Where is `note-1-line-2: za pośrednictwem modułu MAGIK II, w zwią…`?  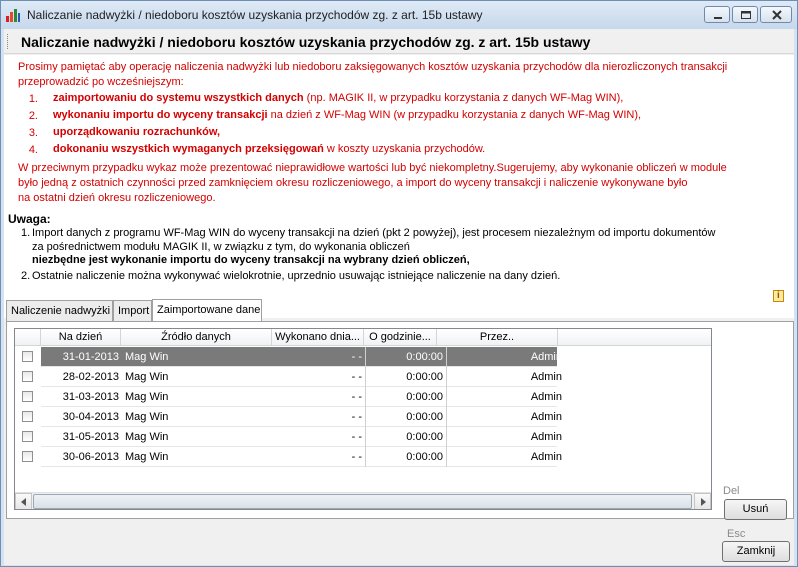 note-1-line-2: za pośrednictwem modułu MAGIK II, w zwią… is located at coordinates (221, 247).